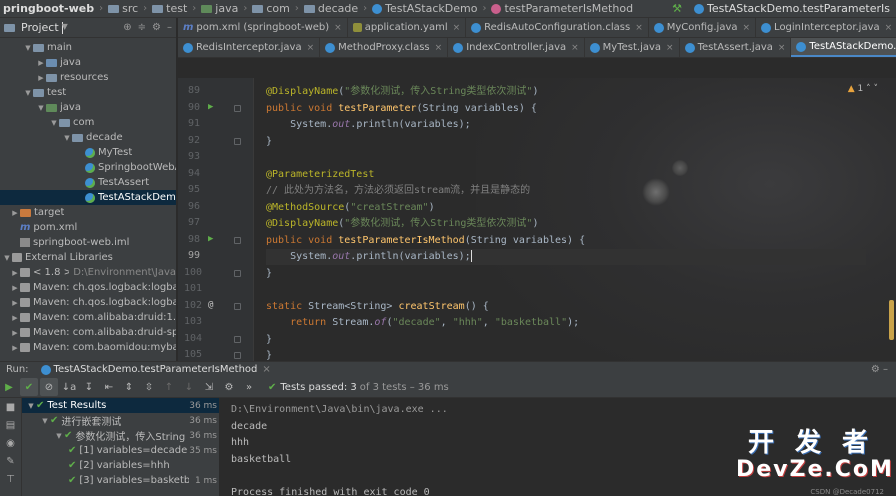 The height and width of the screenshot is (496, 896). I want to click on project-panel-header: Project ▼ ⊕ ≑ ⚙ –, so click(88, 28).